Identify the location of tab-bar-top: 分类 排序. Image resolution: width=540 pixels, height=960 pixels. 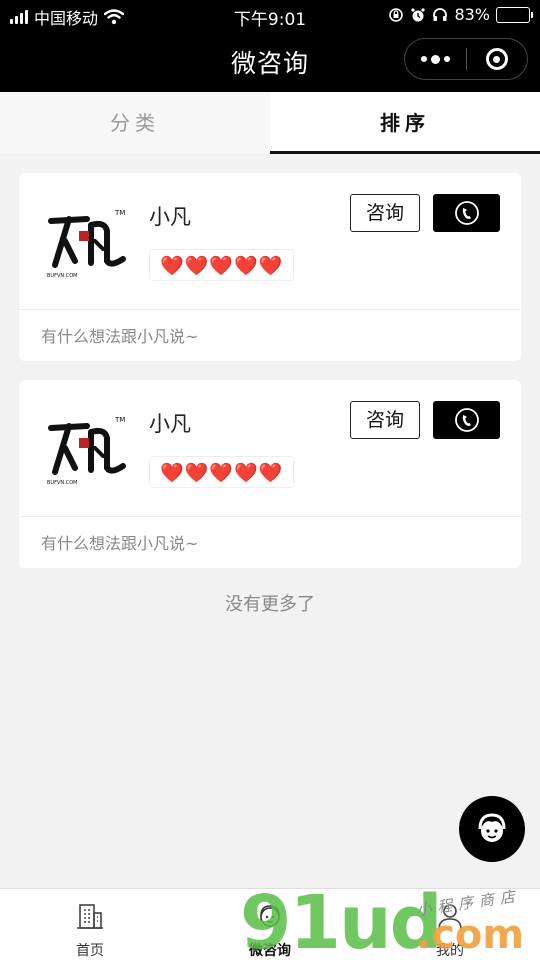
(270, 123).